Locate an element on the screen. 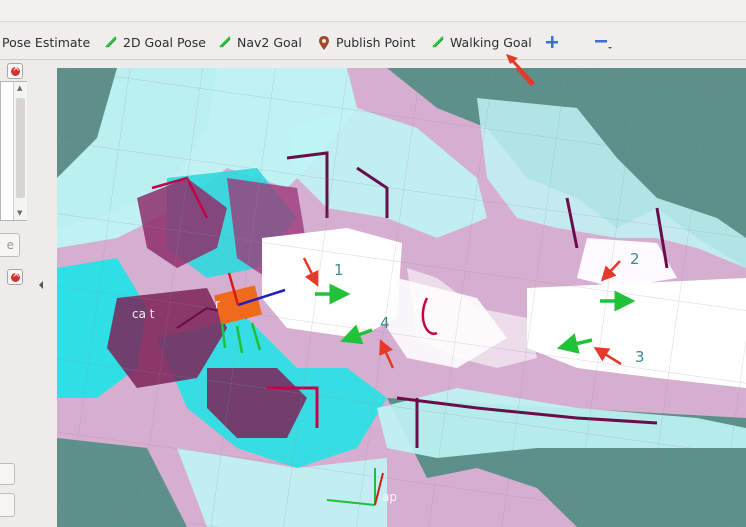 This screenshot has width=746, height=527. frame-label-r: r is located at coordinates (217, 304).